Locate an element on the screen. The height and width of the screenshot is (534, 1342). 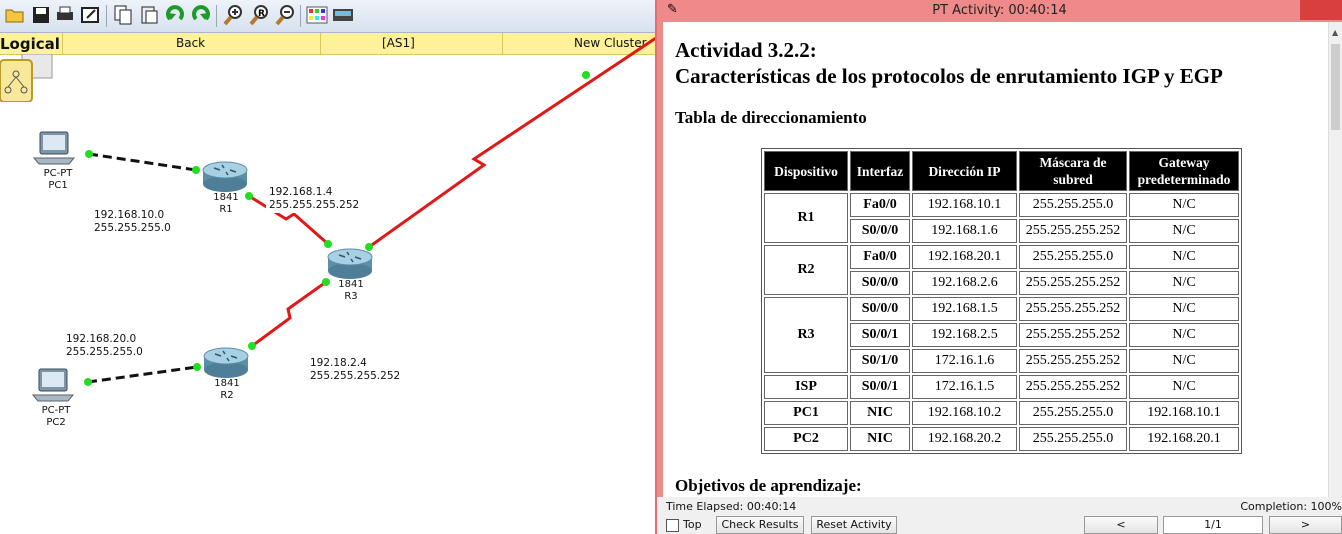
cell-gateway: 192.168.20.1 is located at coordinates (1184, 439).